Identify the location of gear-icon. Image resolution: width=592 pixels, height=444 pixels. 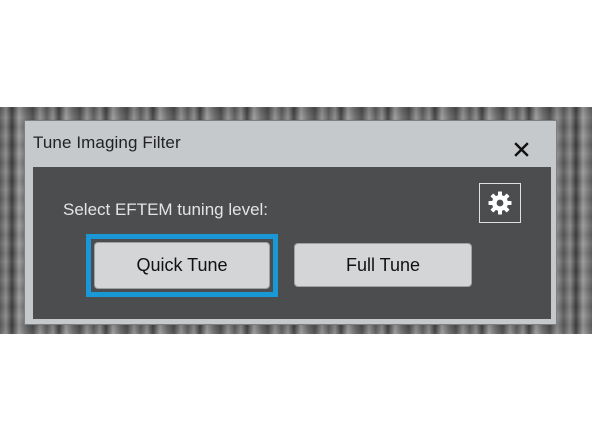
(500, 203).